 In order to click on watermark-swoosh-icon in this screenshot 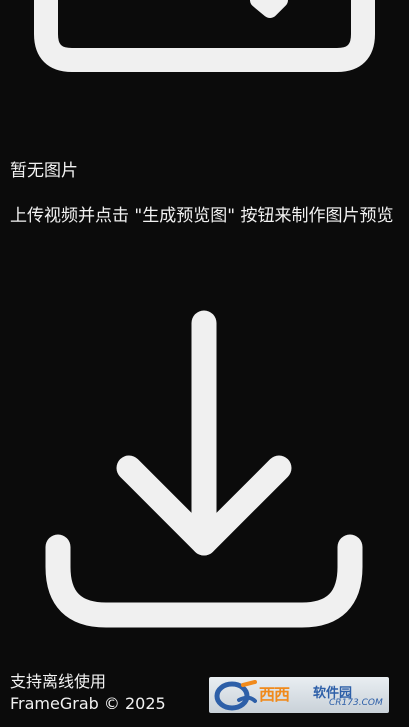, I will do `click(235, 695)`.